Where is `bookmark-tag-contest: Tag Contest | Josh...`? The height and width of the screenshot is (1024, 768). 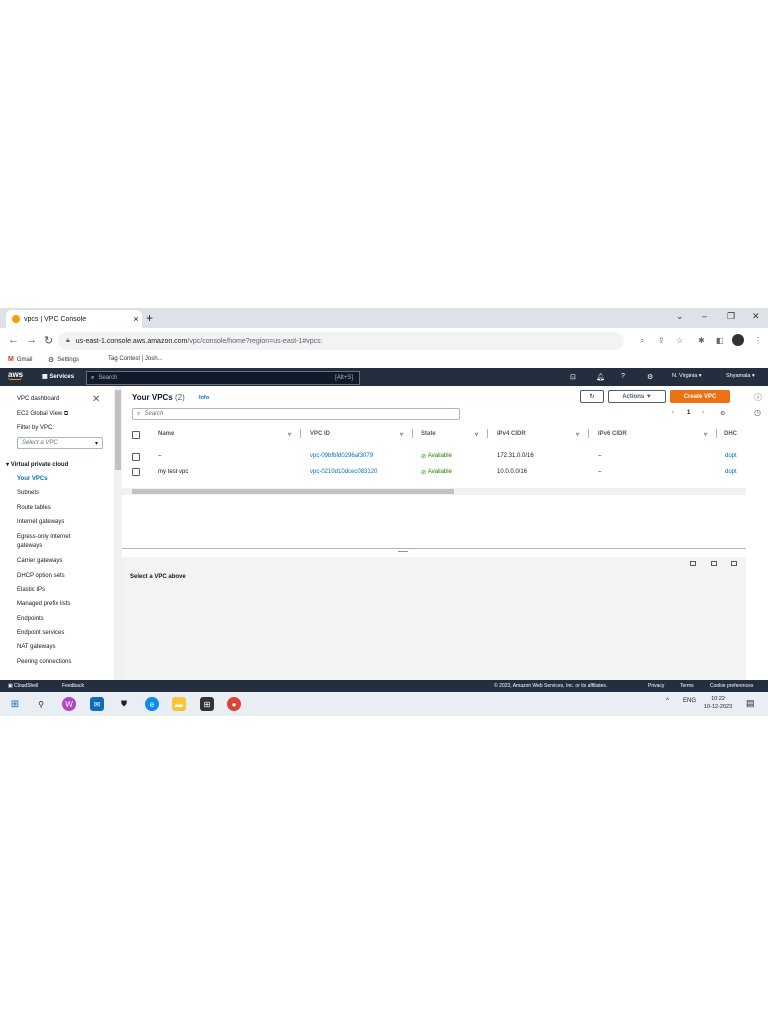
bookmark-tag-contest: Tag Contest | Josh... is located at coordinates (135, 359).